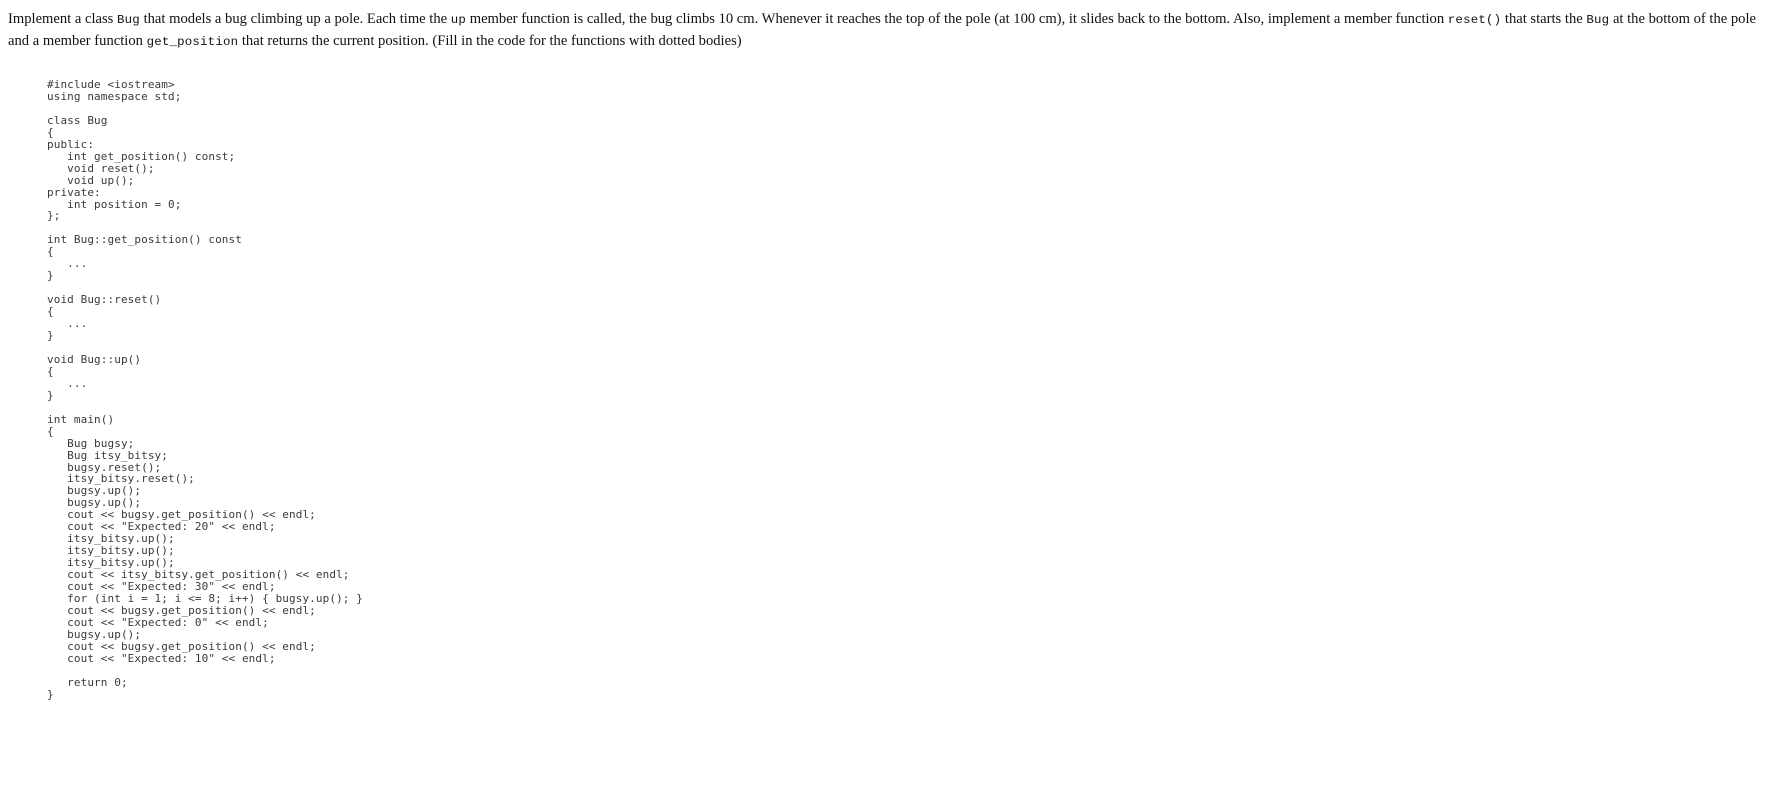 Image resolution: width=1770 pixels, height=786 pixels. What do you see at coordinates (1598, 20) in the screenshot?
I see `inline-code-7: Bug` at bounding box center [1598, 20].